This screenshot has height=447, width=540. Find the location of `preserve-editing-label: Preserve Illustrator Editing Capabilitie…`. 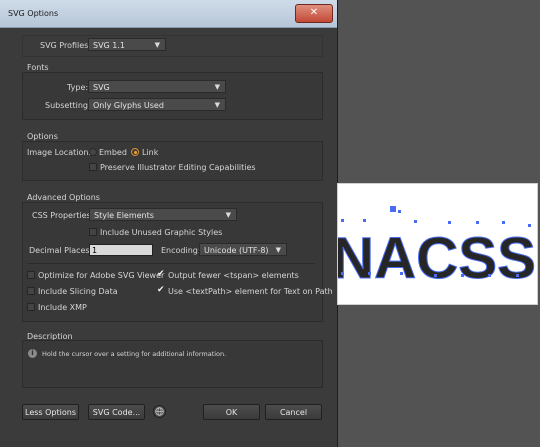

preserve-editing-label: Preserve Illustrator Editing Capabilitie… is located at coordinates (178, 167).